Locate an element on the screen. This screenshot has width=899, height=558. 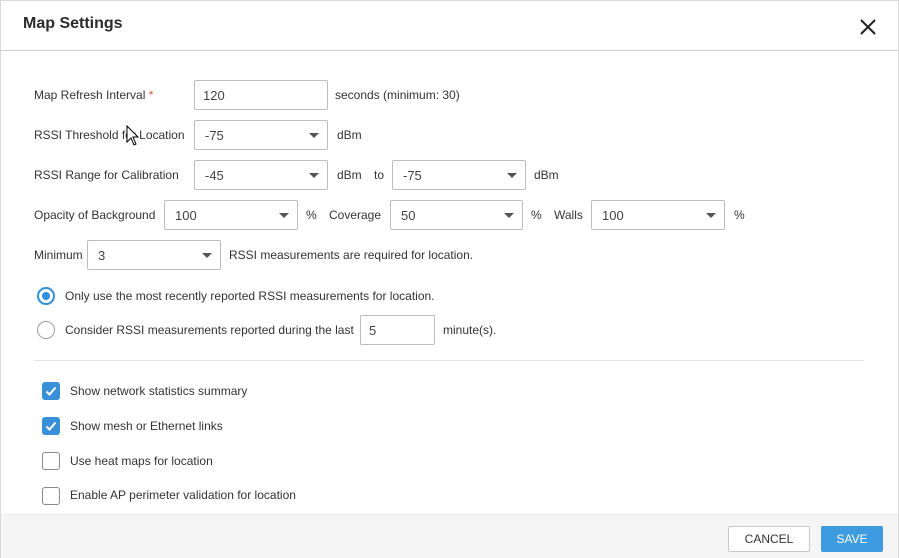
rssi-range-from-unit: dBm is located at coordinates (349, 175).